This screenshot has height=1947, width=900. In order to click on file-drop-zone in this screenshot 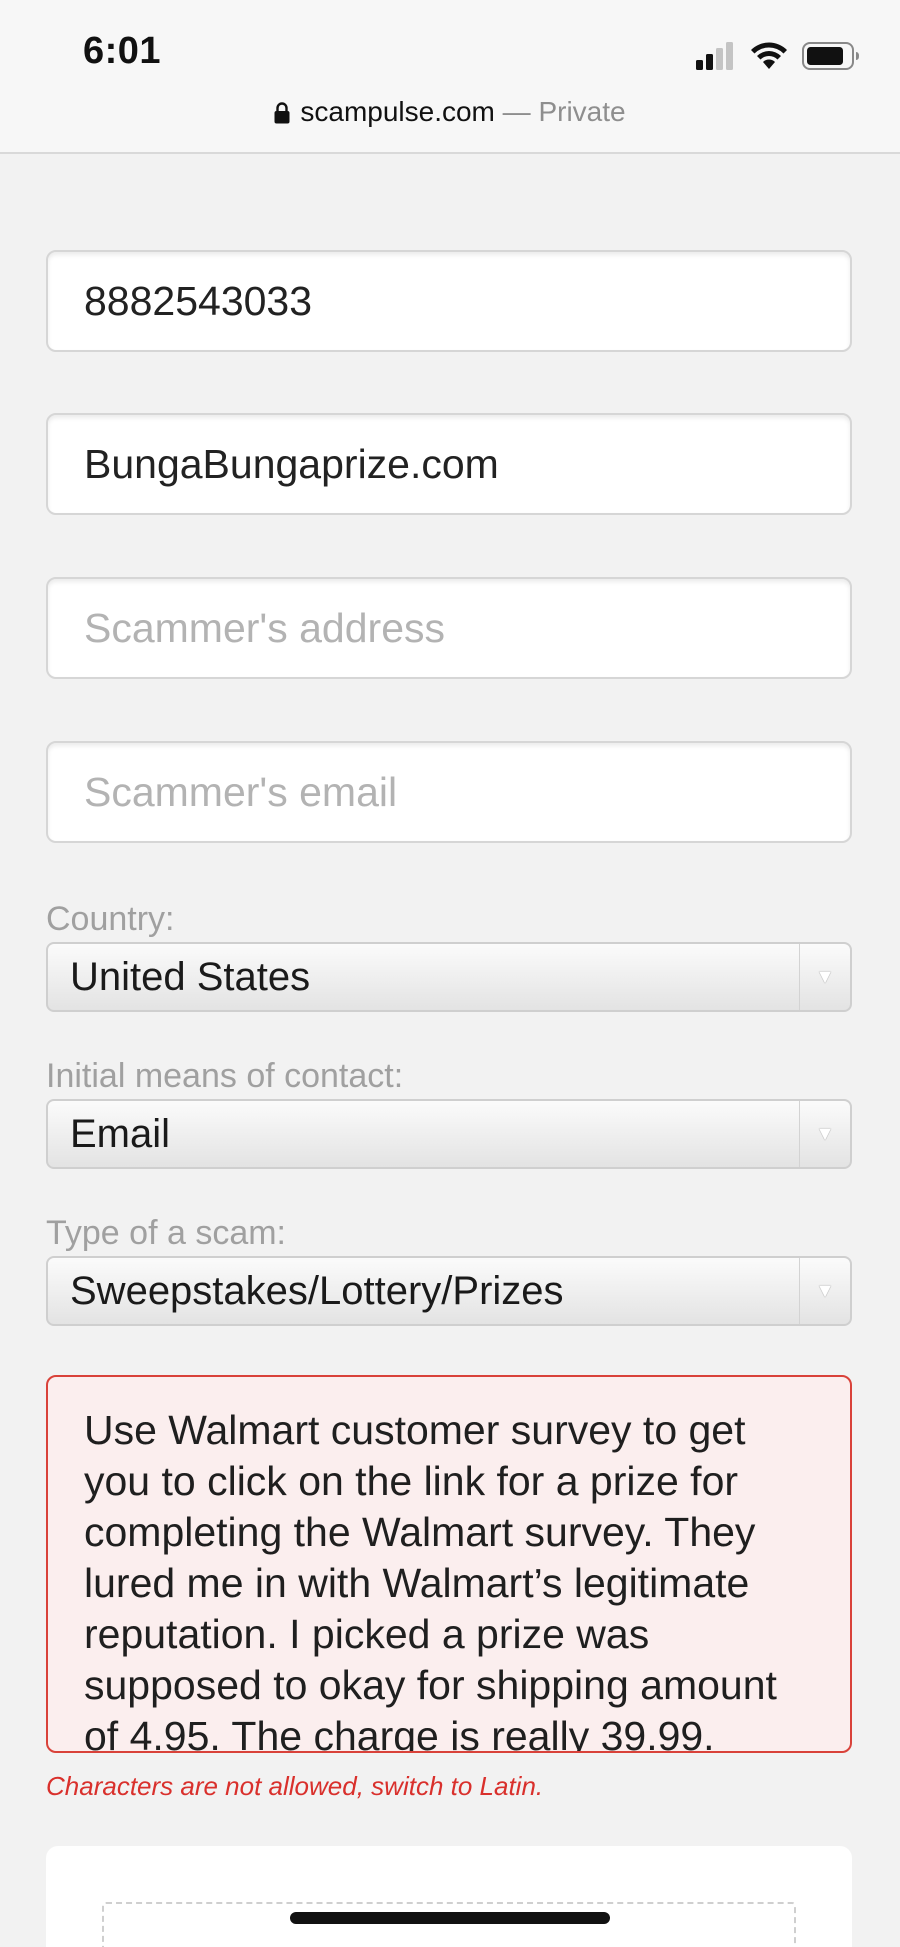, I will do `click(449, 1924)`.